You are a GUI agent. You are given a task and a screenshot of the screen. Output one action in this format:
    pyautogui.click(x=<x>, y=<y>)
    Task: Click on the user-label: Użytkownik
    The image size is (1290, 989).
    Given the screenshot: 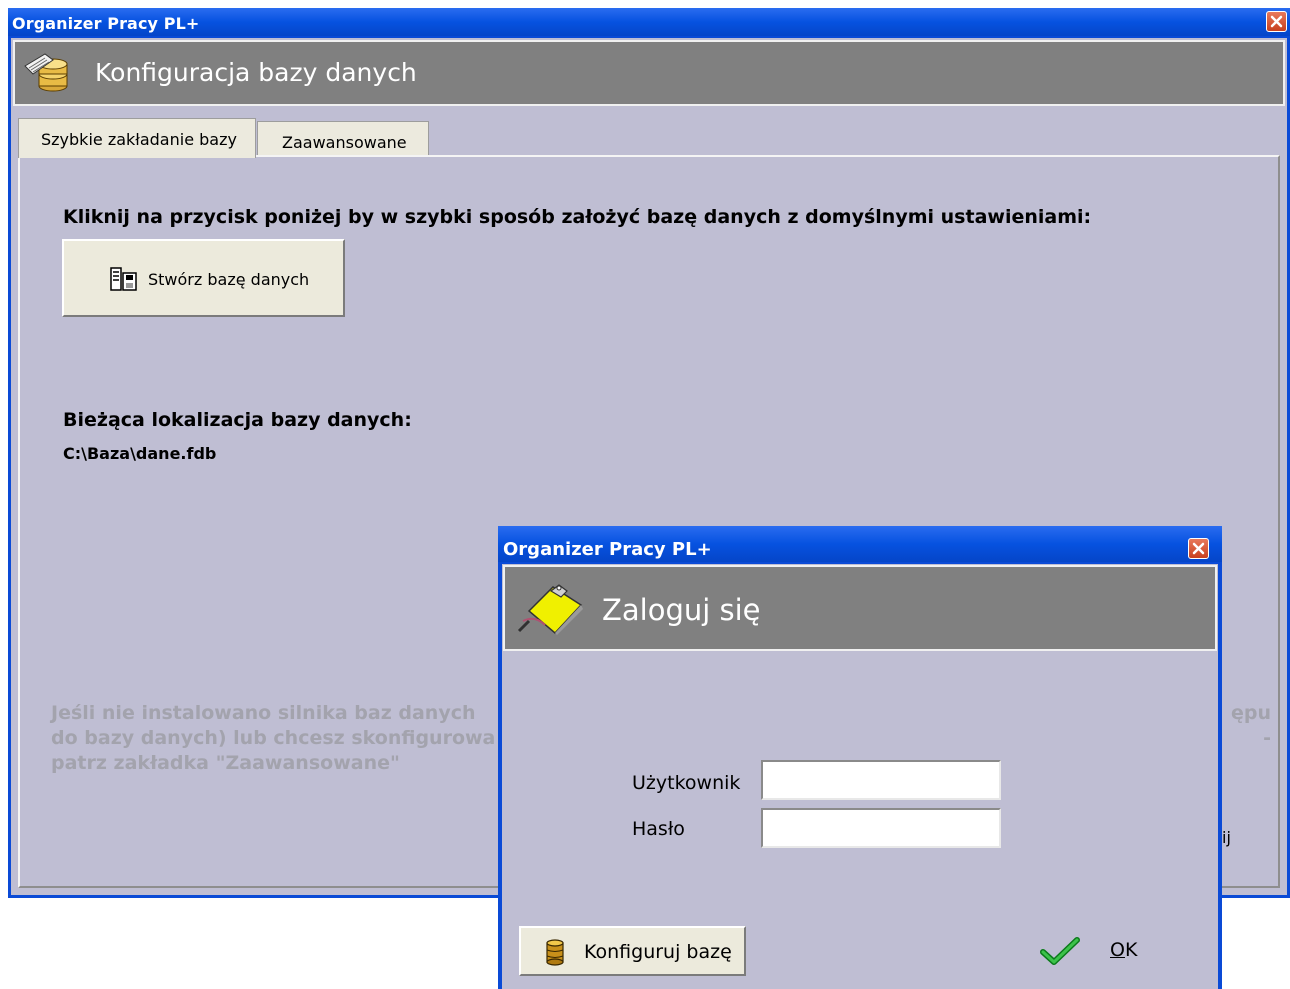 What is the action you would take?
    pyautogui.click(x=686, y=783)
    